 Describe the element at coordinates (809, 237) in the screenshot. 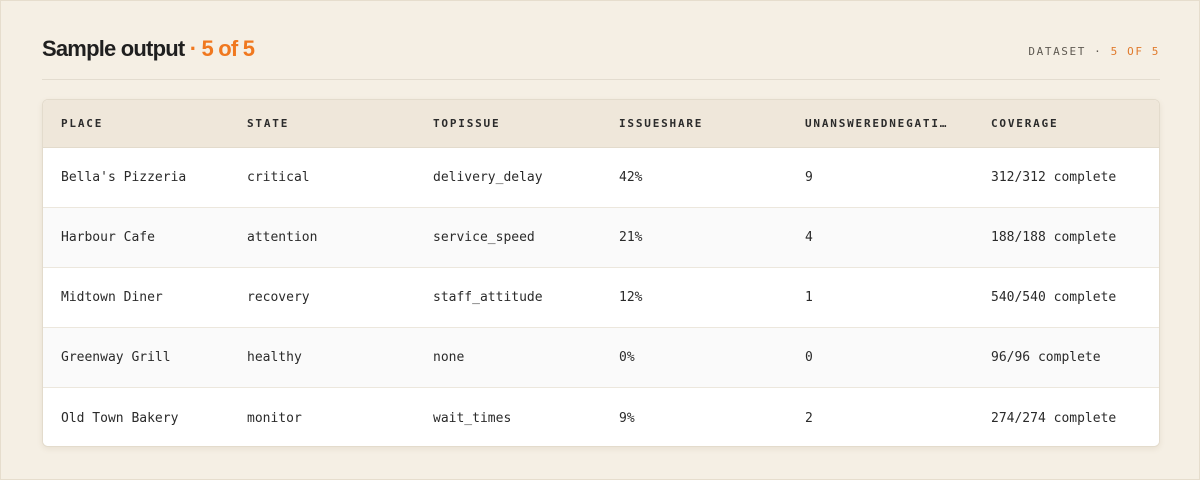

I see `cell-unanswered-negative: 4` at that location.